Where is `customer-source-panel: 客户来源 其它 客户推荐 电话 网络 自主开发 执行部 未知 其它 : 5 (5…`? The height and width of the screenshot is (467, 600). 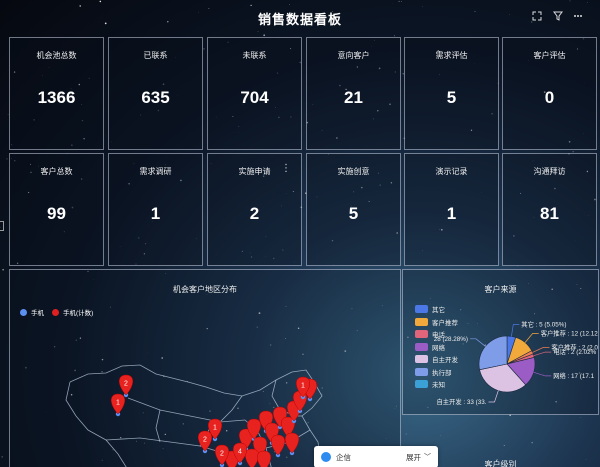 customer-source-panel: 客户来源 其它 客户推荐 电话 网络 自主开发 执行部 未知 其它 : 5 (5… is located at coordinates (500, 342).